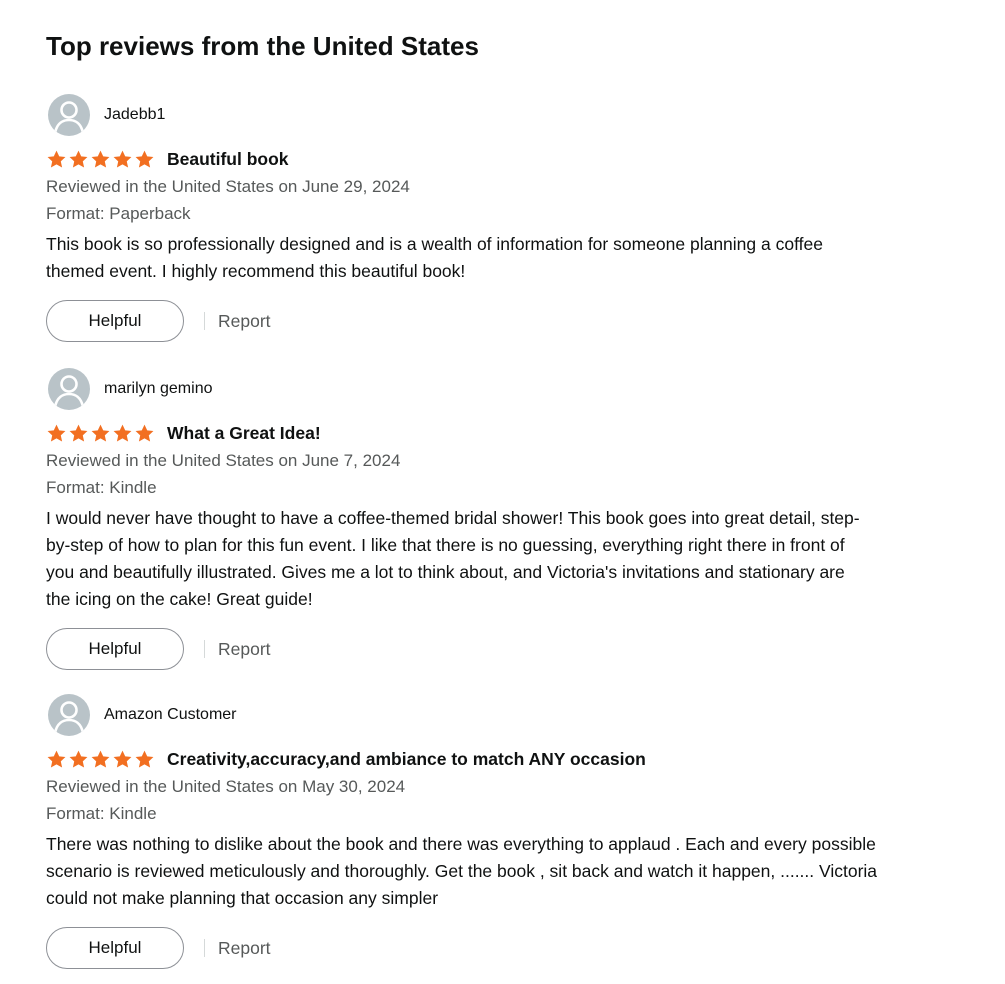  I want to click on profile-name: Jadebb1, so click(134, 115).